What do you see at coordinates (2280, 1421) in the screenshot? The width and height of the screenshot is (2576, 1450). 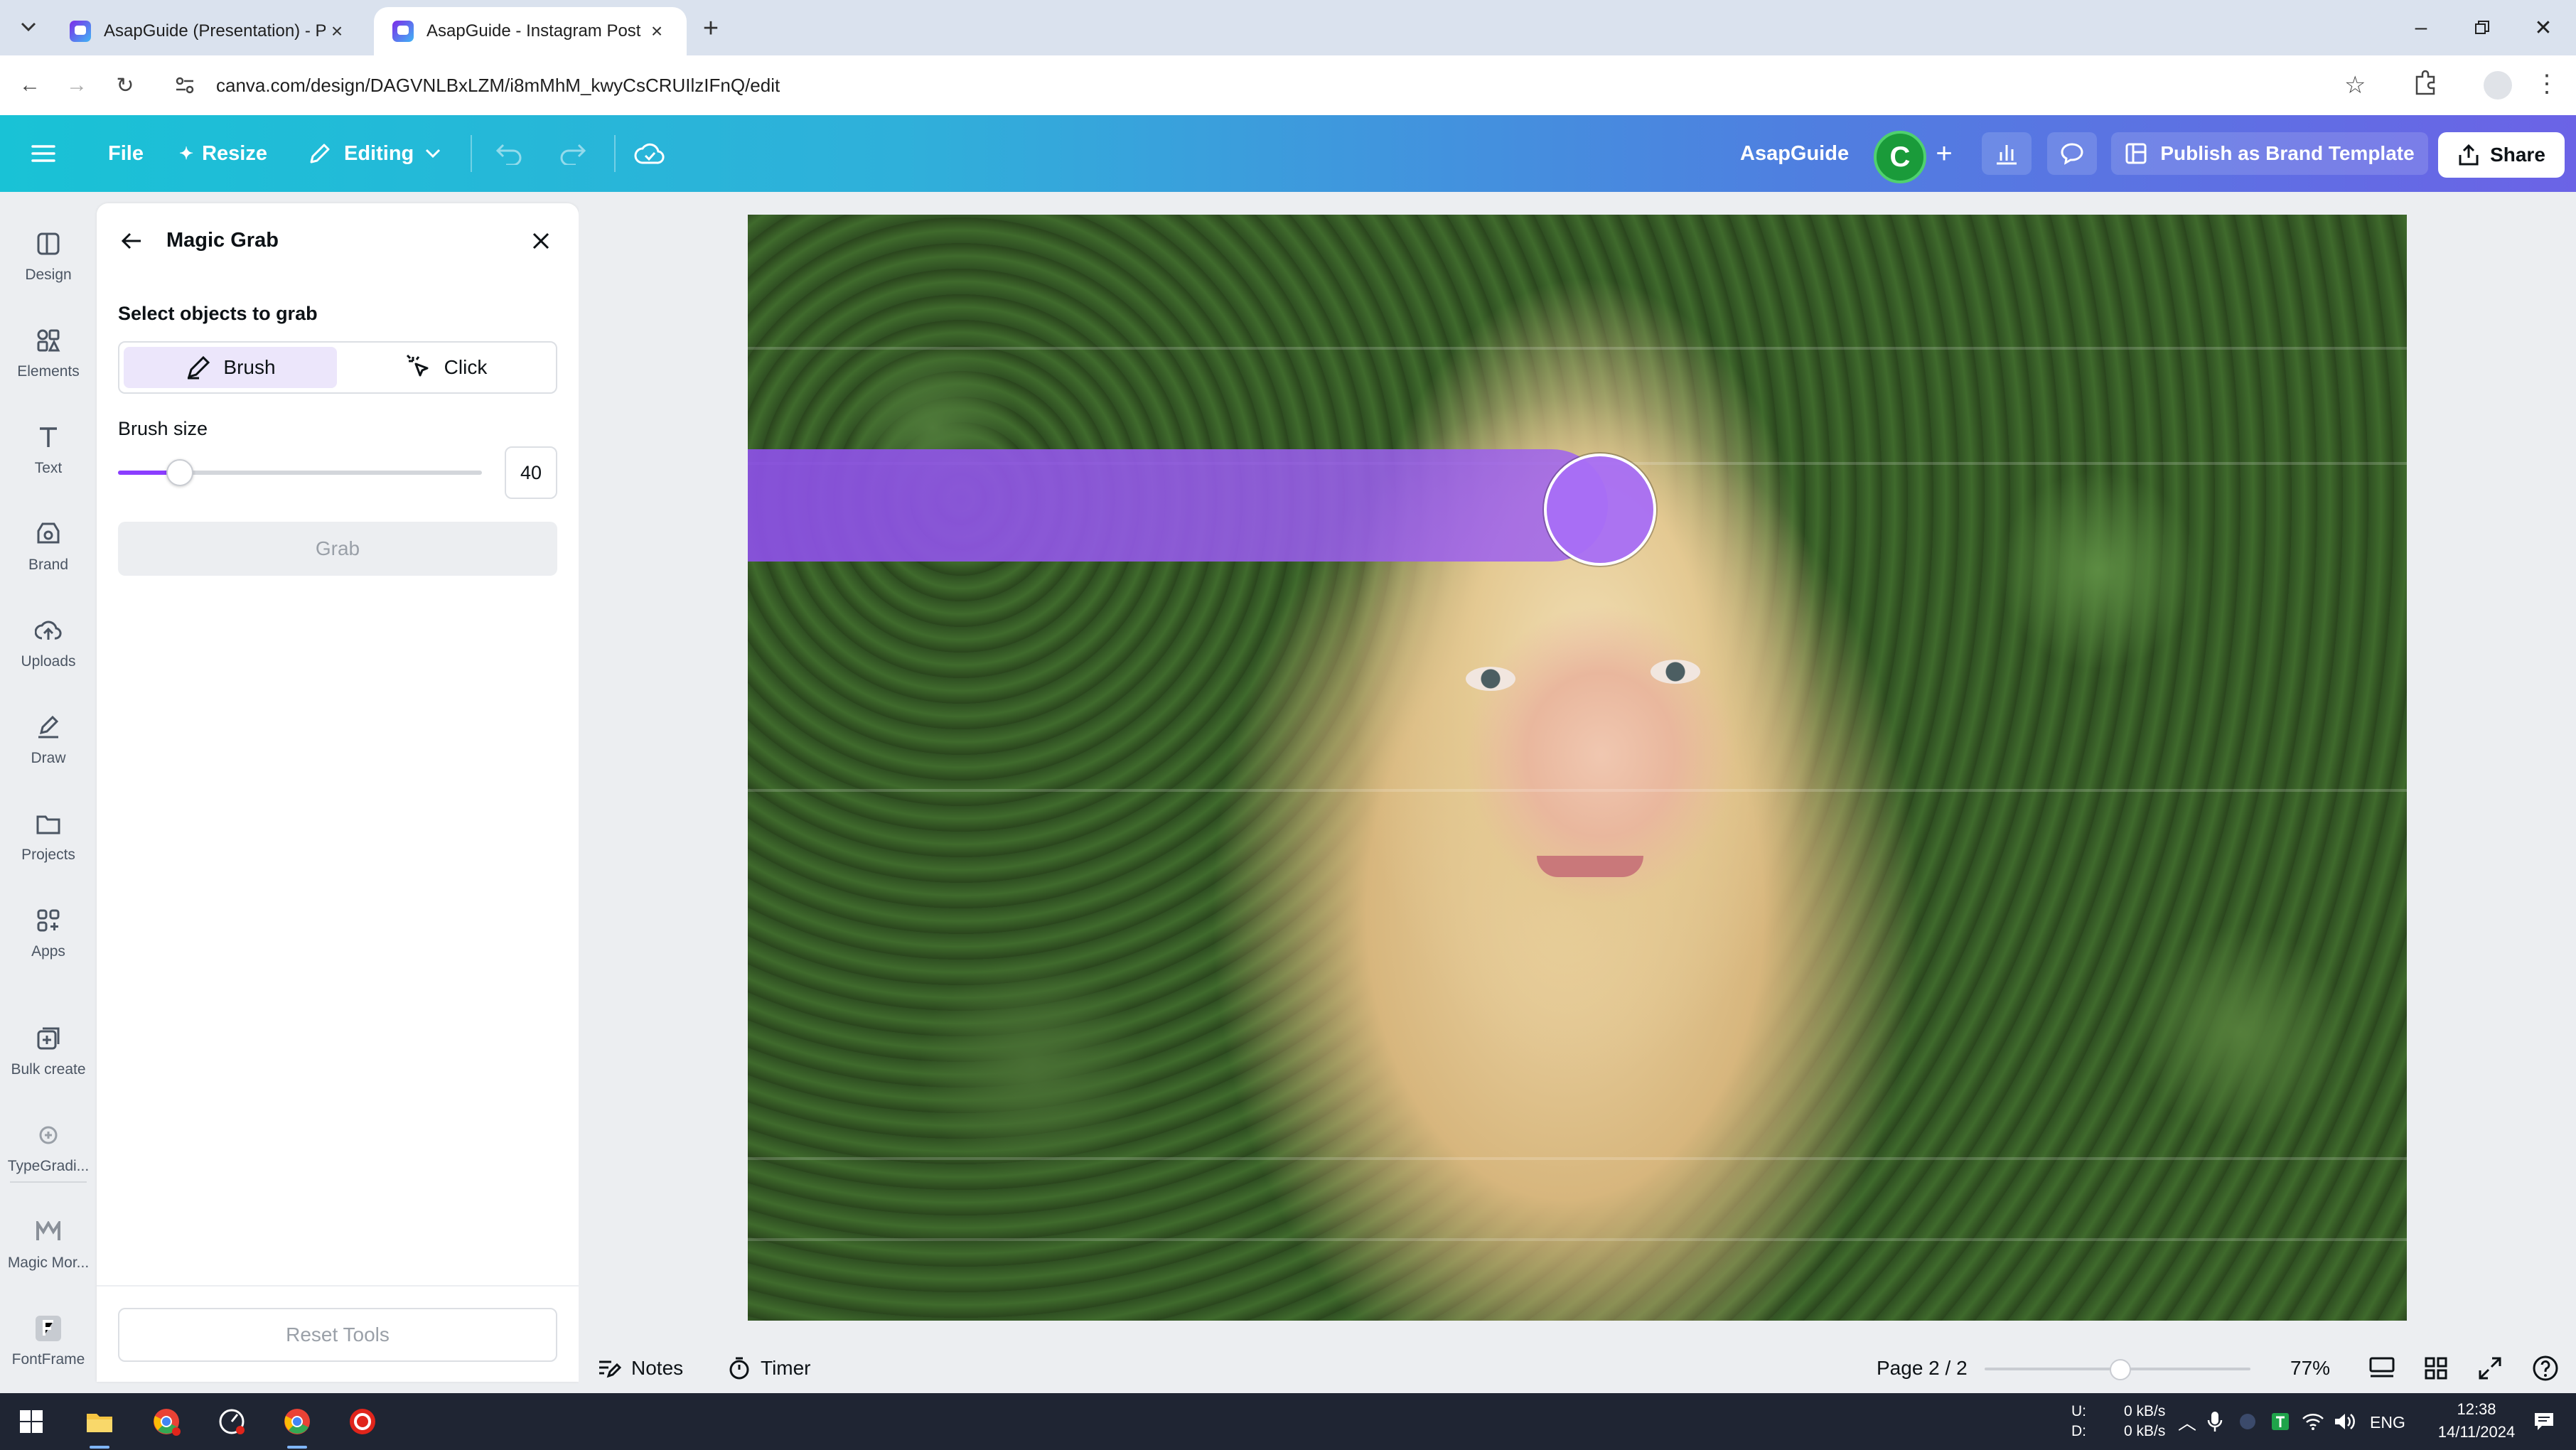 I see `tray-green-app-icon` at bounding box center [2280, 1421].